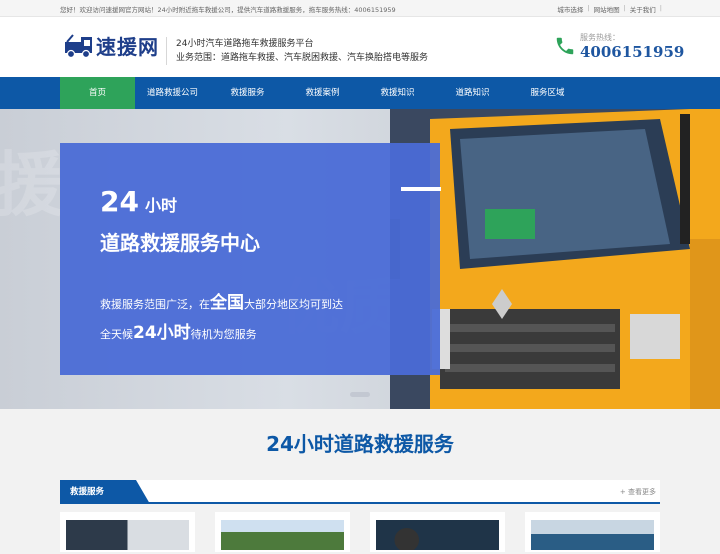 The width and height of the screenshot is (720, 554). What do you see at coordinates (600, 37) in the screenshot?
I see `hotline-label: 服务热线：` at bounding box center [600, 37].